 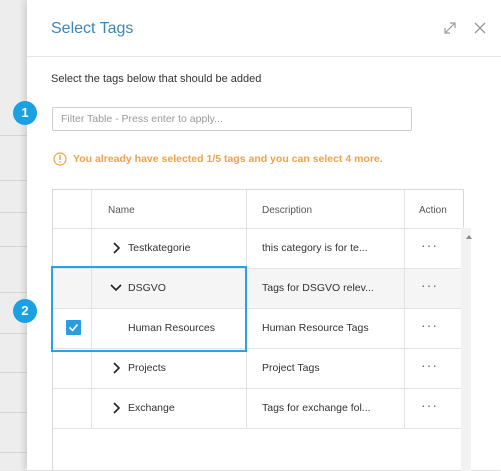 I want to click on header-divider, so click(x=264, y=56).